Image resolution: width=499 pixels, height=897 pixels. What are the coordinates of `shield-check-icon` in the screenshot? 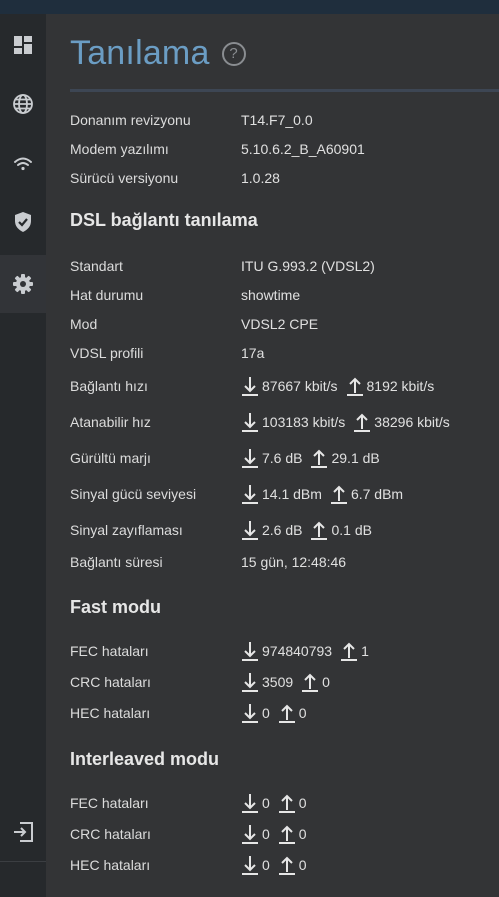 It's located at (23, 222).